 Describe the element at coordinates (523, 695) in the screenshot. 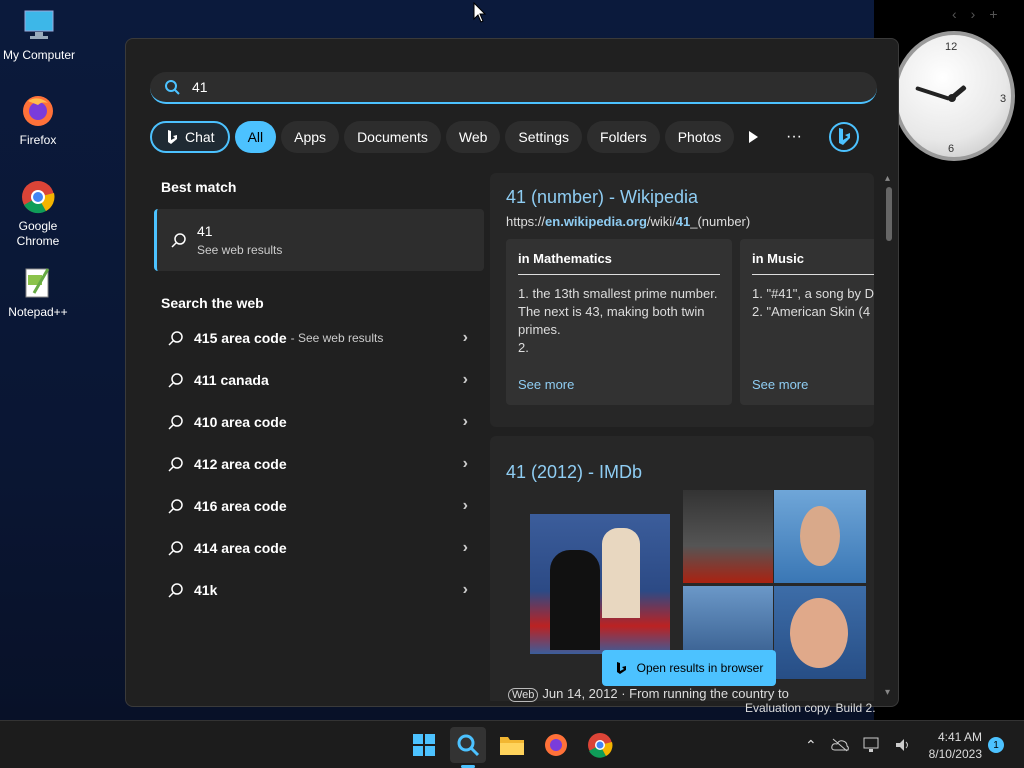

I see `web-tag: Web` at that location.